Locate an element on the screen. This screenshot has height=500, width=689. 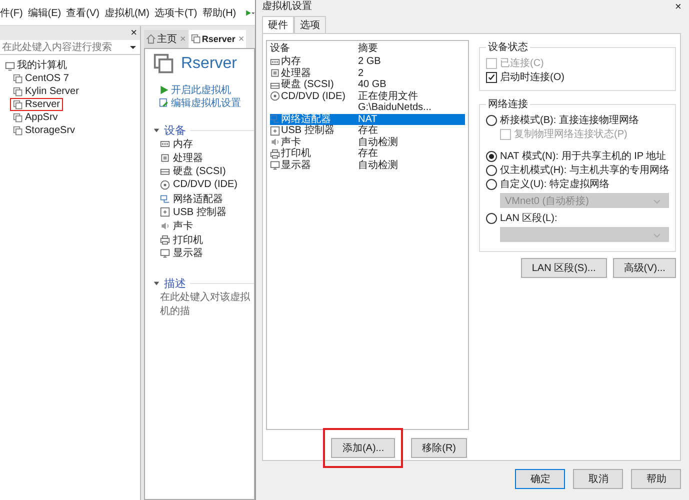
menu-item: 帮助(H) is located at coordinates (219, 13).